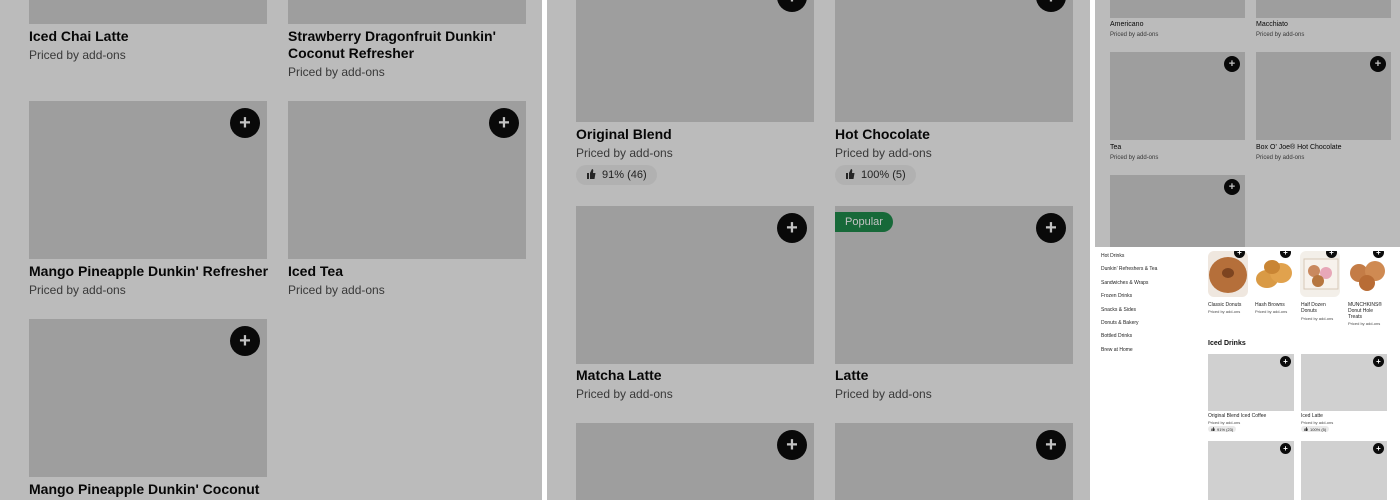  Describe the element at coordinates (351, 53) in the screenshot. I see `item-name: Coconut Refresher` at that location.